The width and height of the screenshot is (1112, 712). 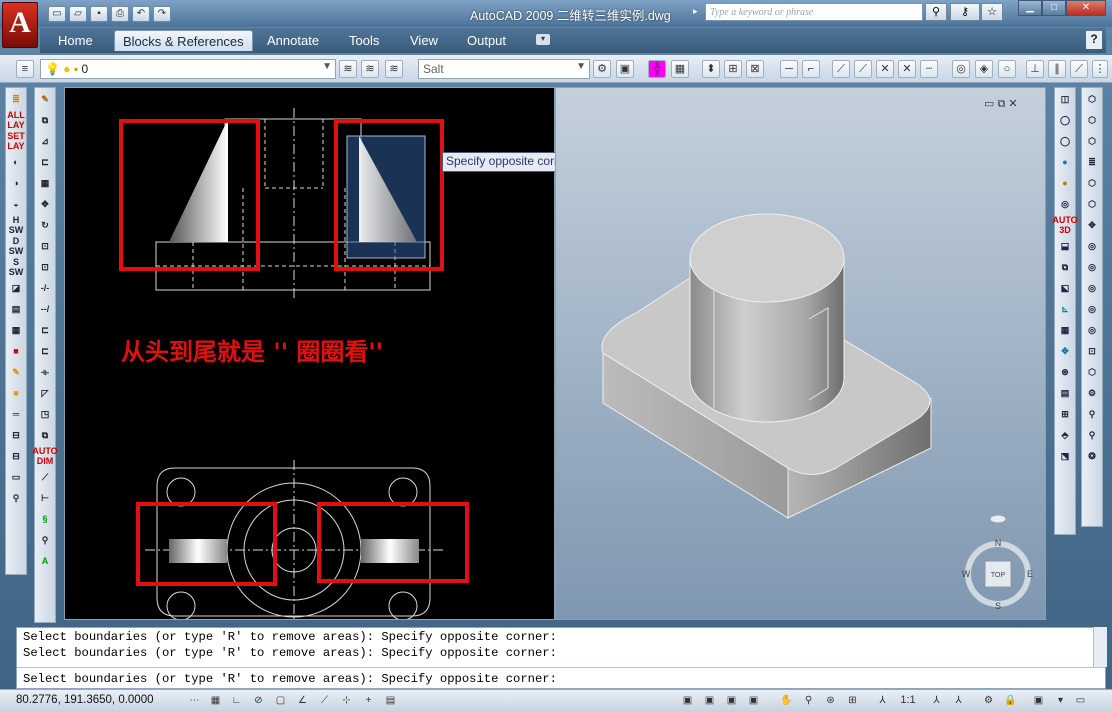 I want to click on nearest-icon: ⟋, so click(x=1079, y=69).